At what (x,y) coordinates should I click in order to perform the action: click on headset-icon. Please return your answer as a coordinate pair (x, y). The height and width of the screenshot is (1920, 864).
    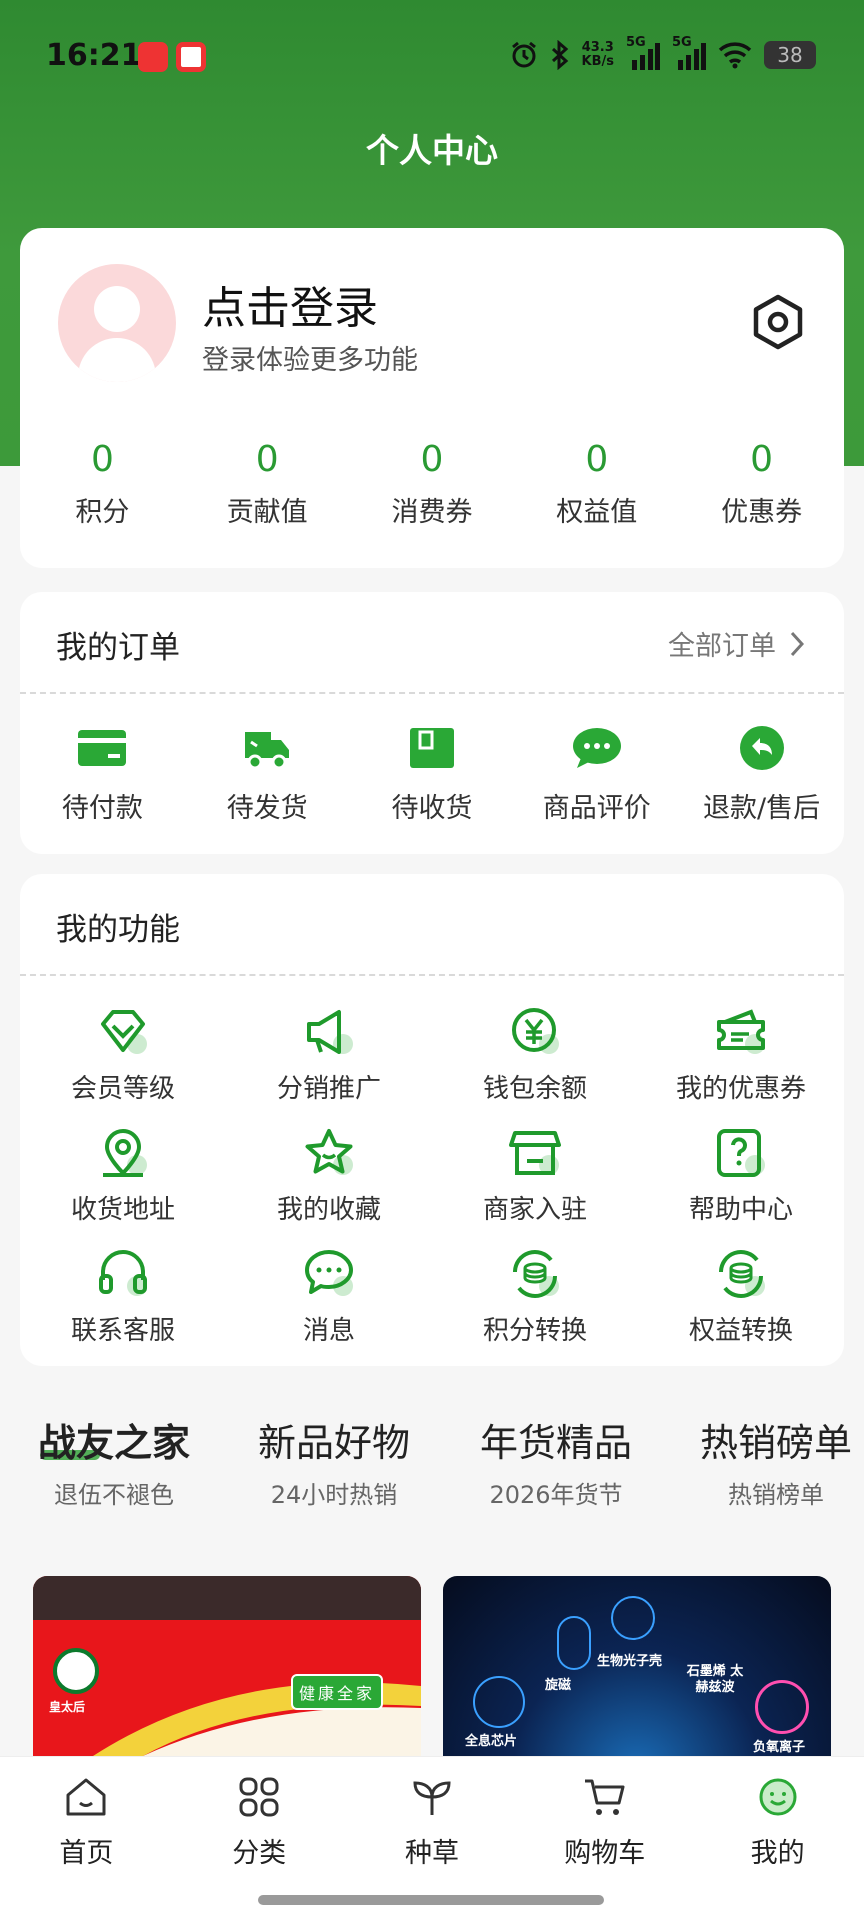
    Looking at the image, I should click on (123, 1273).